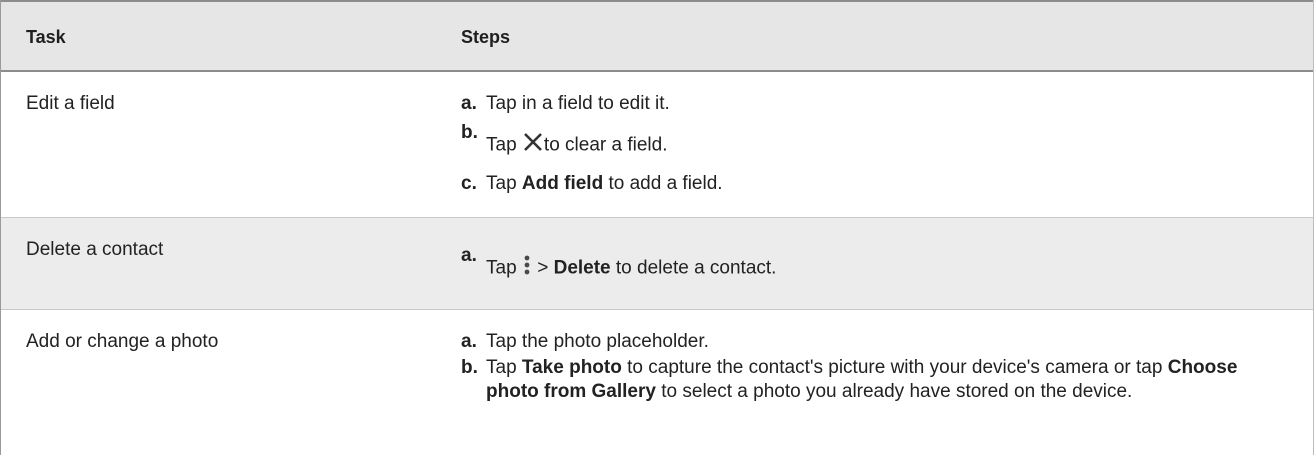 The image size is (1314, 455). What do you see at coordinates (486, 37) in the screenshot?
I see `header-steps: Steps` at bounding box center [486, 37].